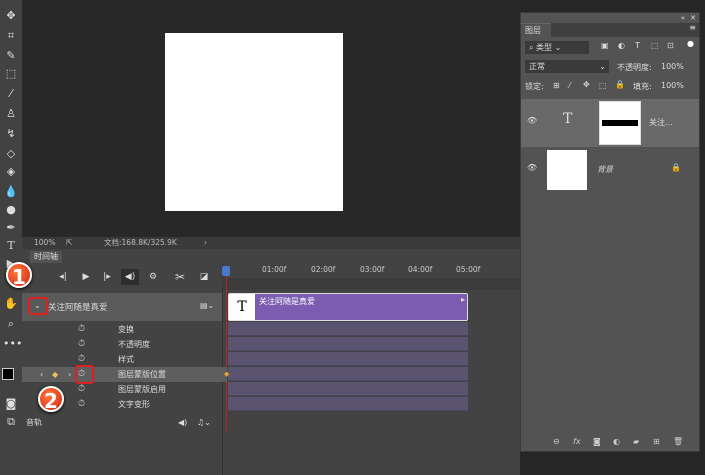 The width and height of the screenshot is (705, 475). Describe the element at coordinates (636, 442) in the screenshot. I see `new-group-icon: ▰` at that location.